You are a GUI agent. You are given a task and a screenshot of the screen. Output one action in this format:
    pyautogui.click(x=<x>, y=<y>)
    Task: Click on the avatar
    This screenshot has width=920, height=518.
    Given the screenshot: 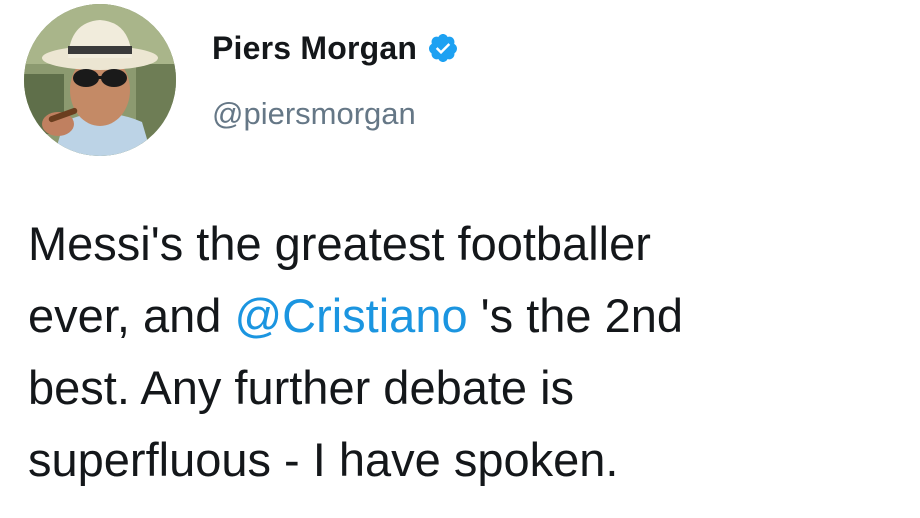 What is the action you would take?
    pyautogui.click(x=100, y=80)
    